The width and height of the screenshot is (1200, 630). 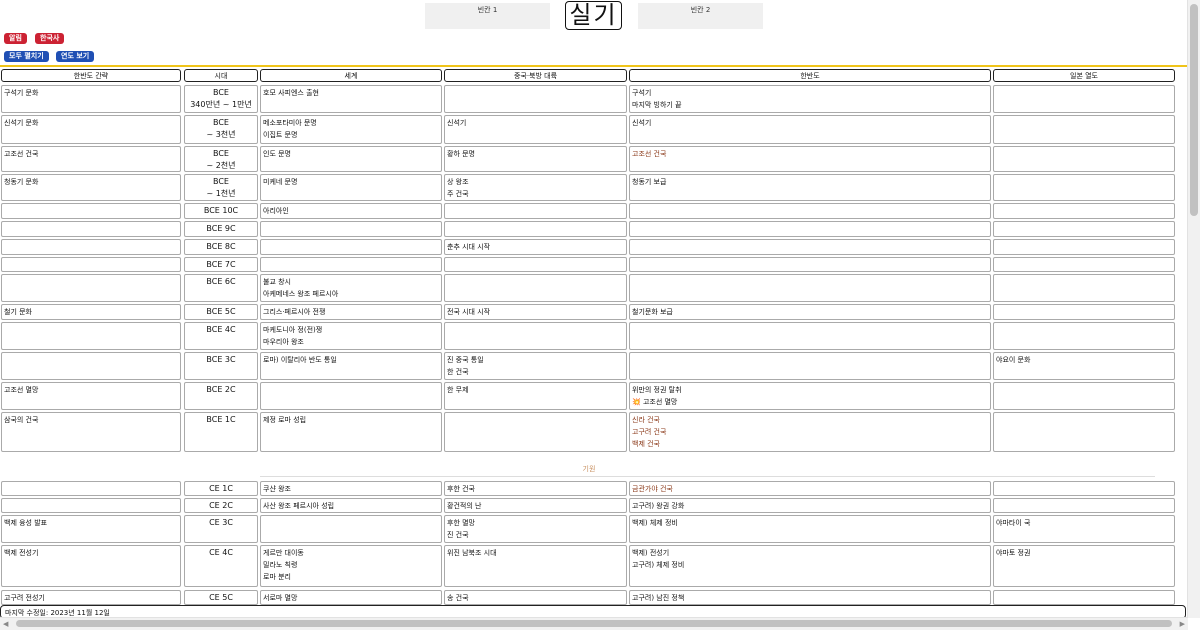 What do you see at coordinates (351, 312) in the screenshot?
I see `cell-world: 그리스·페르시아 전쟁` at bounding box center [351, 312].